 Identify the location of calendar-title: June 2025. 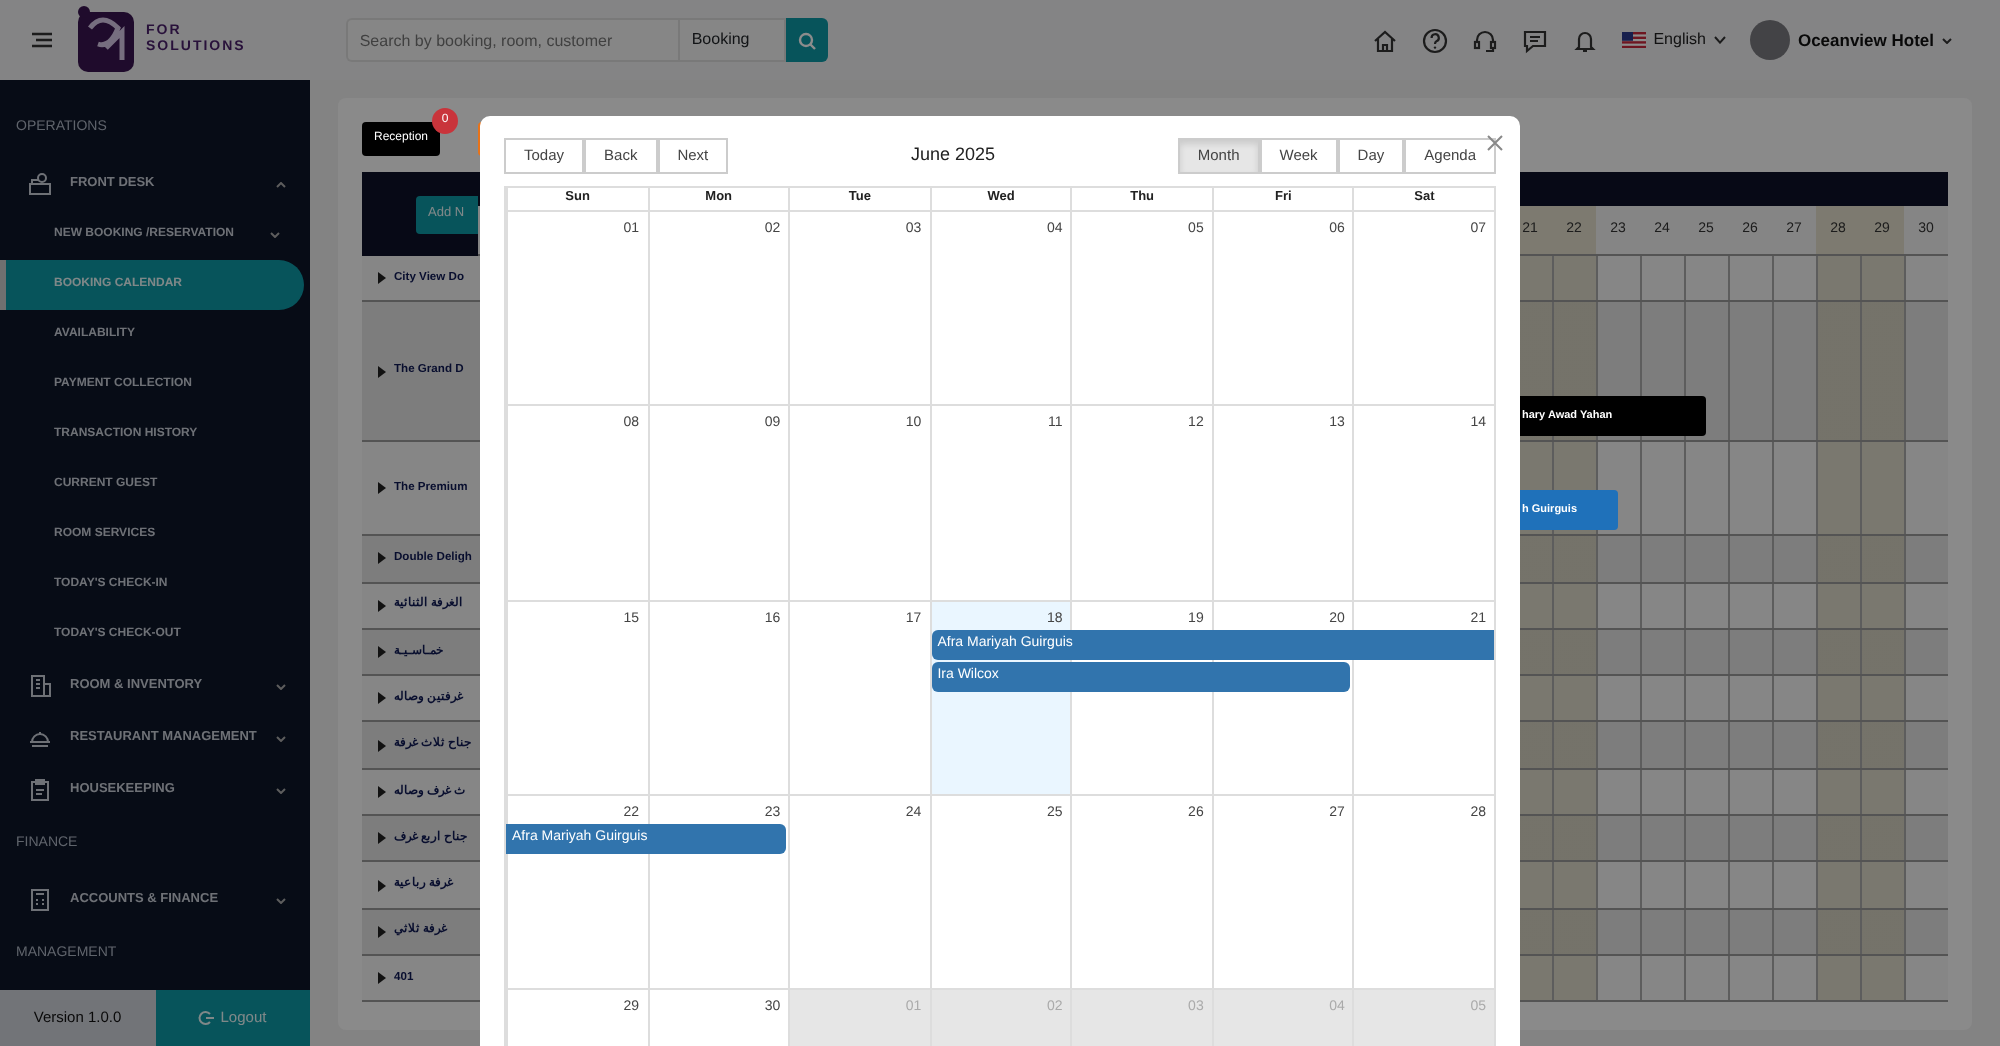
(953, 155).